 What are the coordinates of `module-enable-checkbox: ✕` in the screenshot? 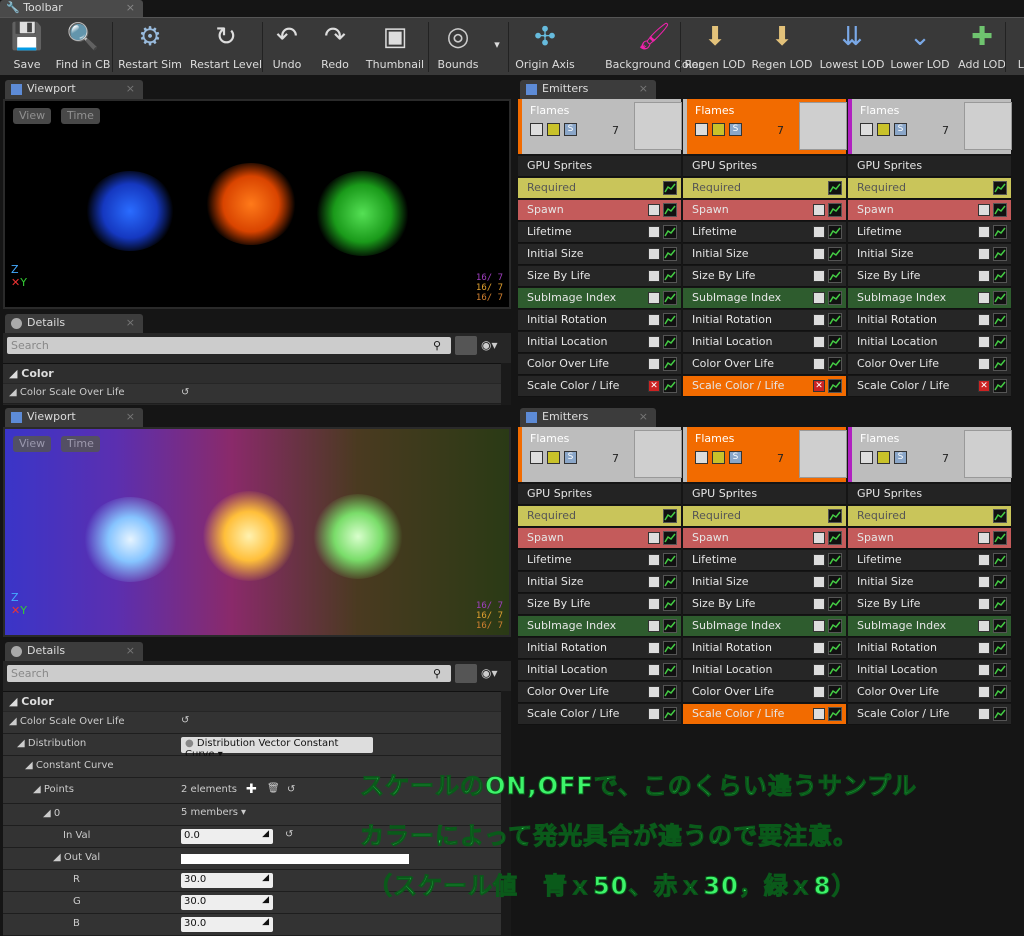 It's located at (984, 386).